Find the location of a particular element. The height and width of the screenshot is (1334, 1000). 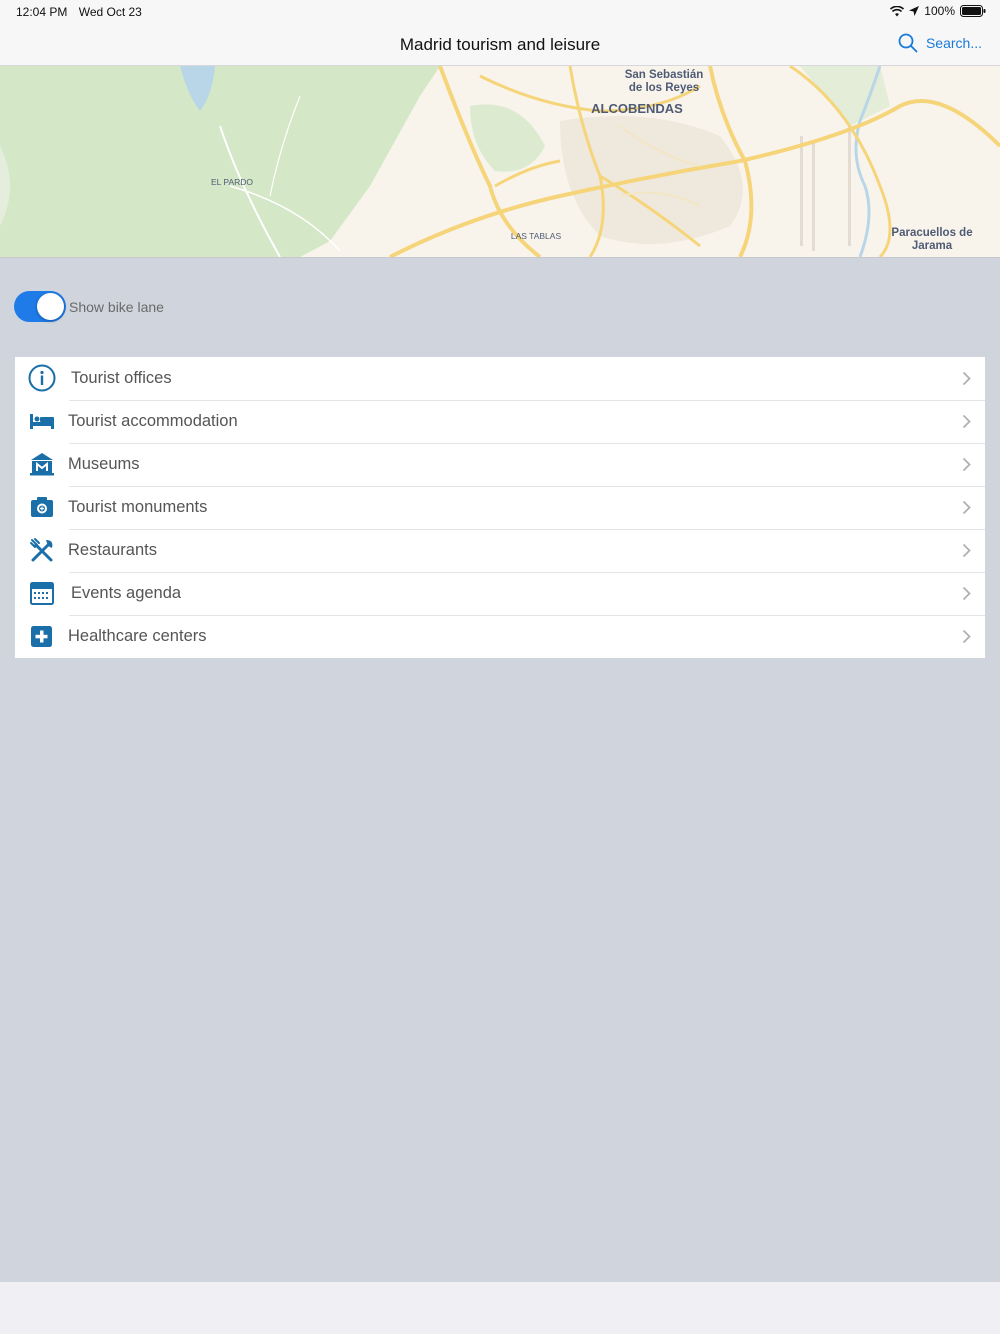

camera-icon is located at coordinates (42, 507).